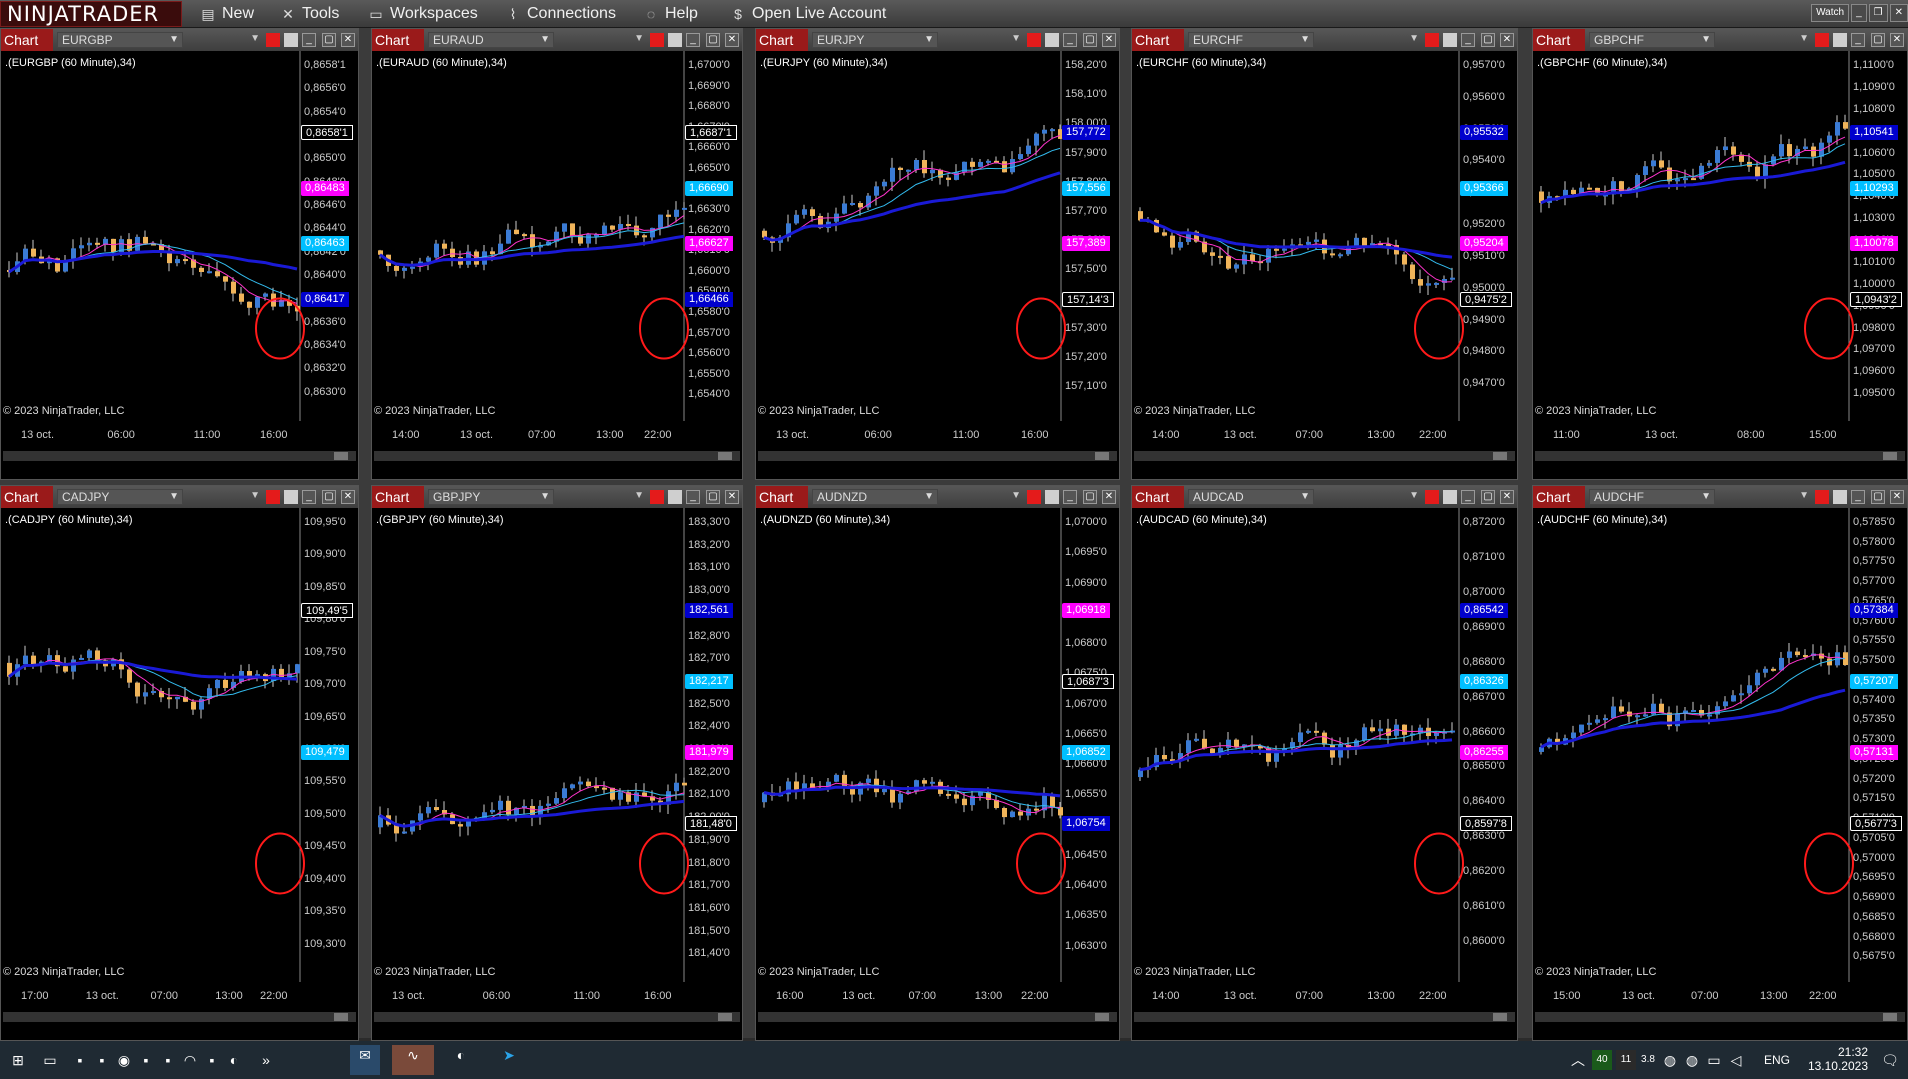 The width and height of the screenshot is (1908, 1079). What do you see at coordinates (1626, 1060) in the screenshot?
I see `tray-icon: 11` at bounding box center [1626, 1060].